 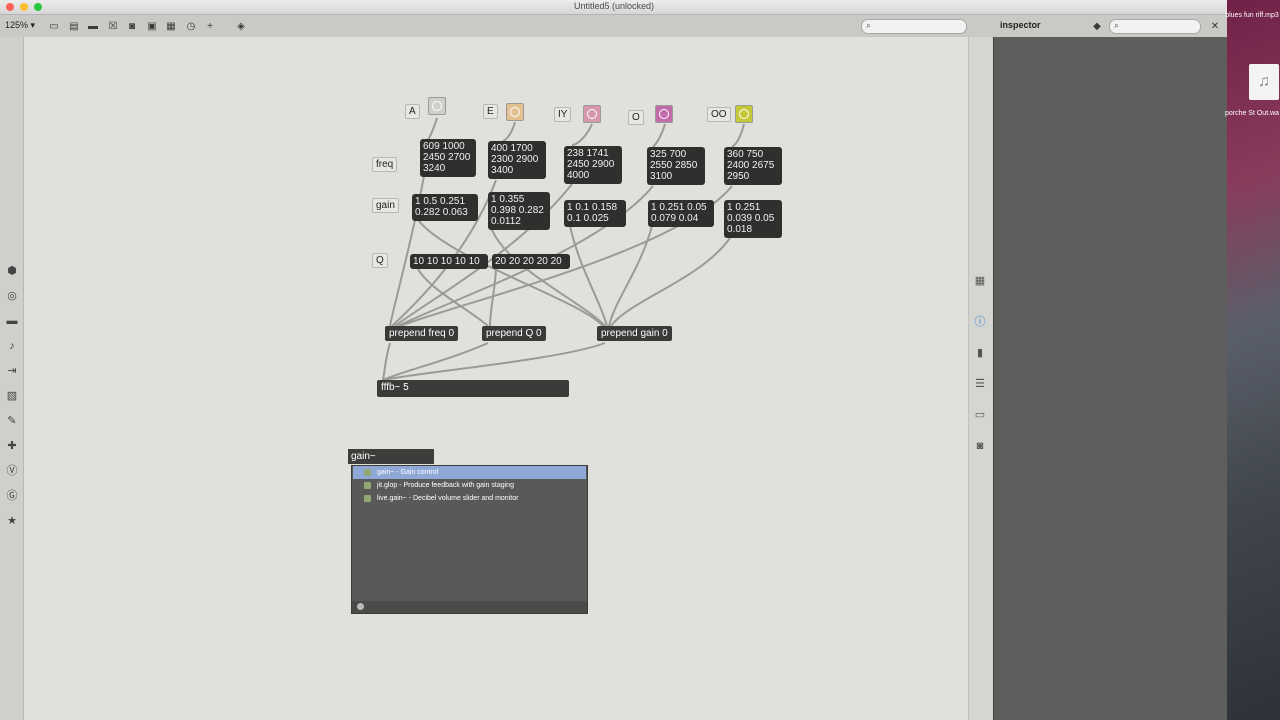 I want to click on vowel-label-oo: OO, so click(x=719, y=114).